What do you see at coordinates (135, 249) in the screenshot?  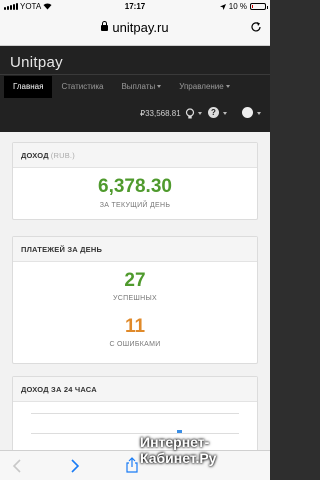 I see `panel-header: ПЛАТЕЖЕЙ ЗА ДЕНЬ` at bounding box center [135, 249].